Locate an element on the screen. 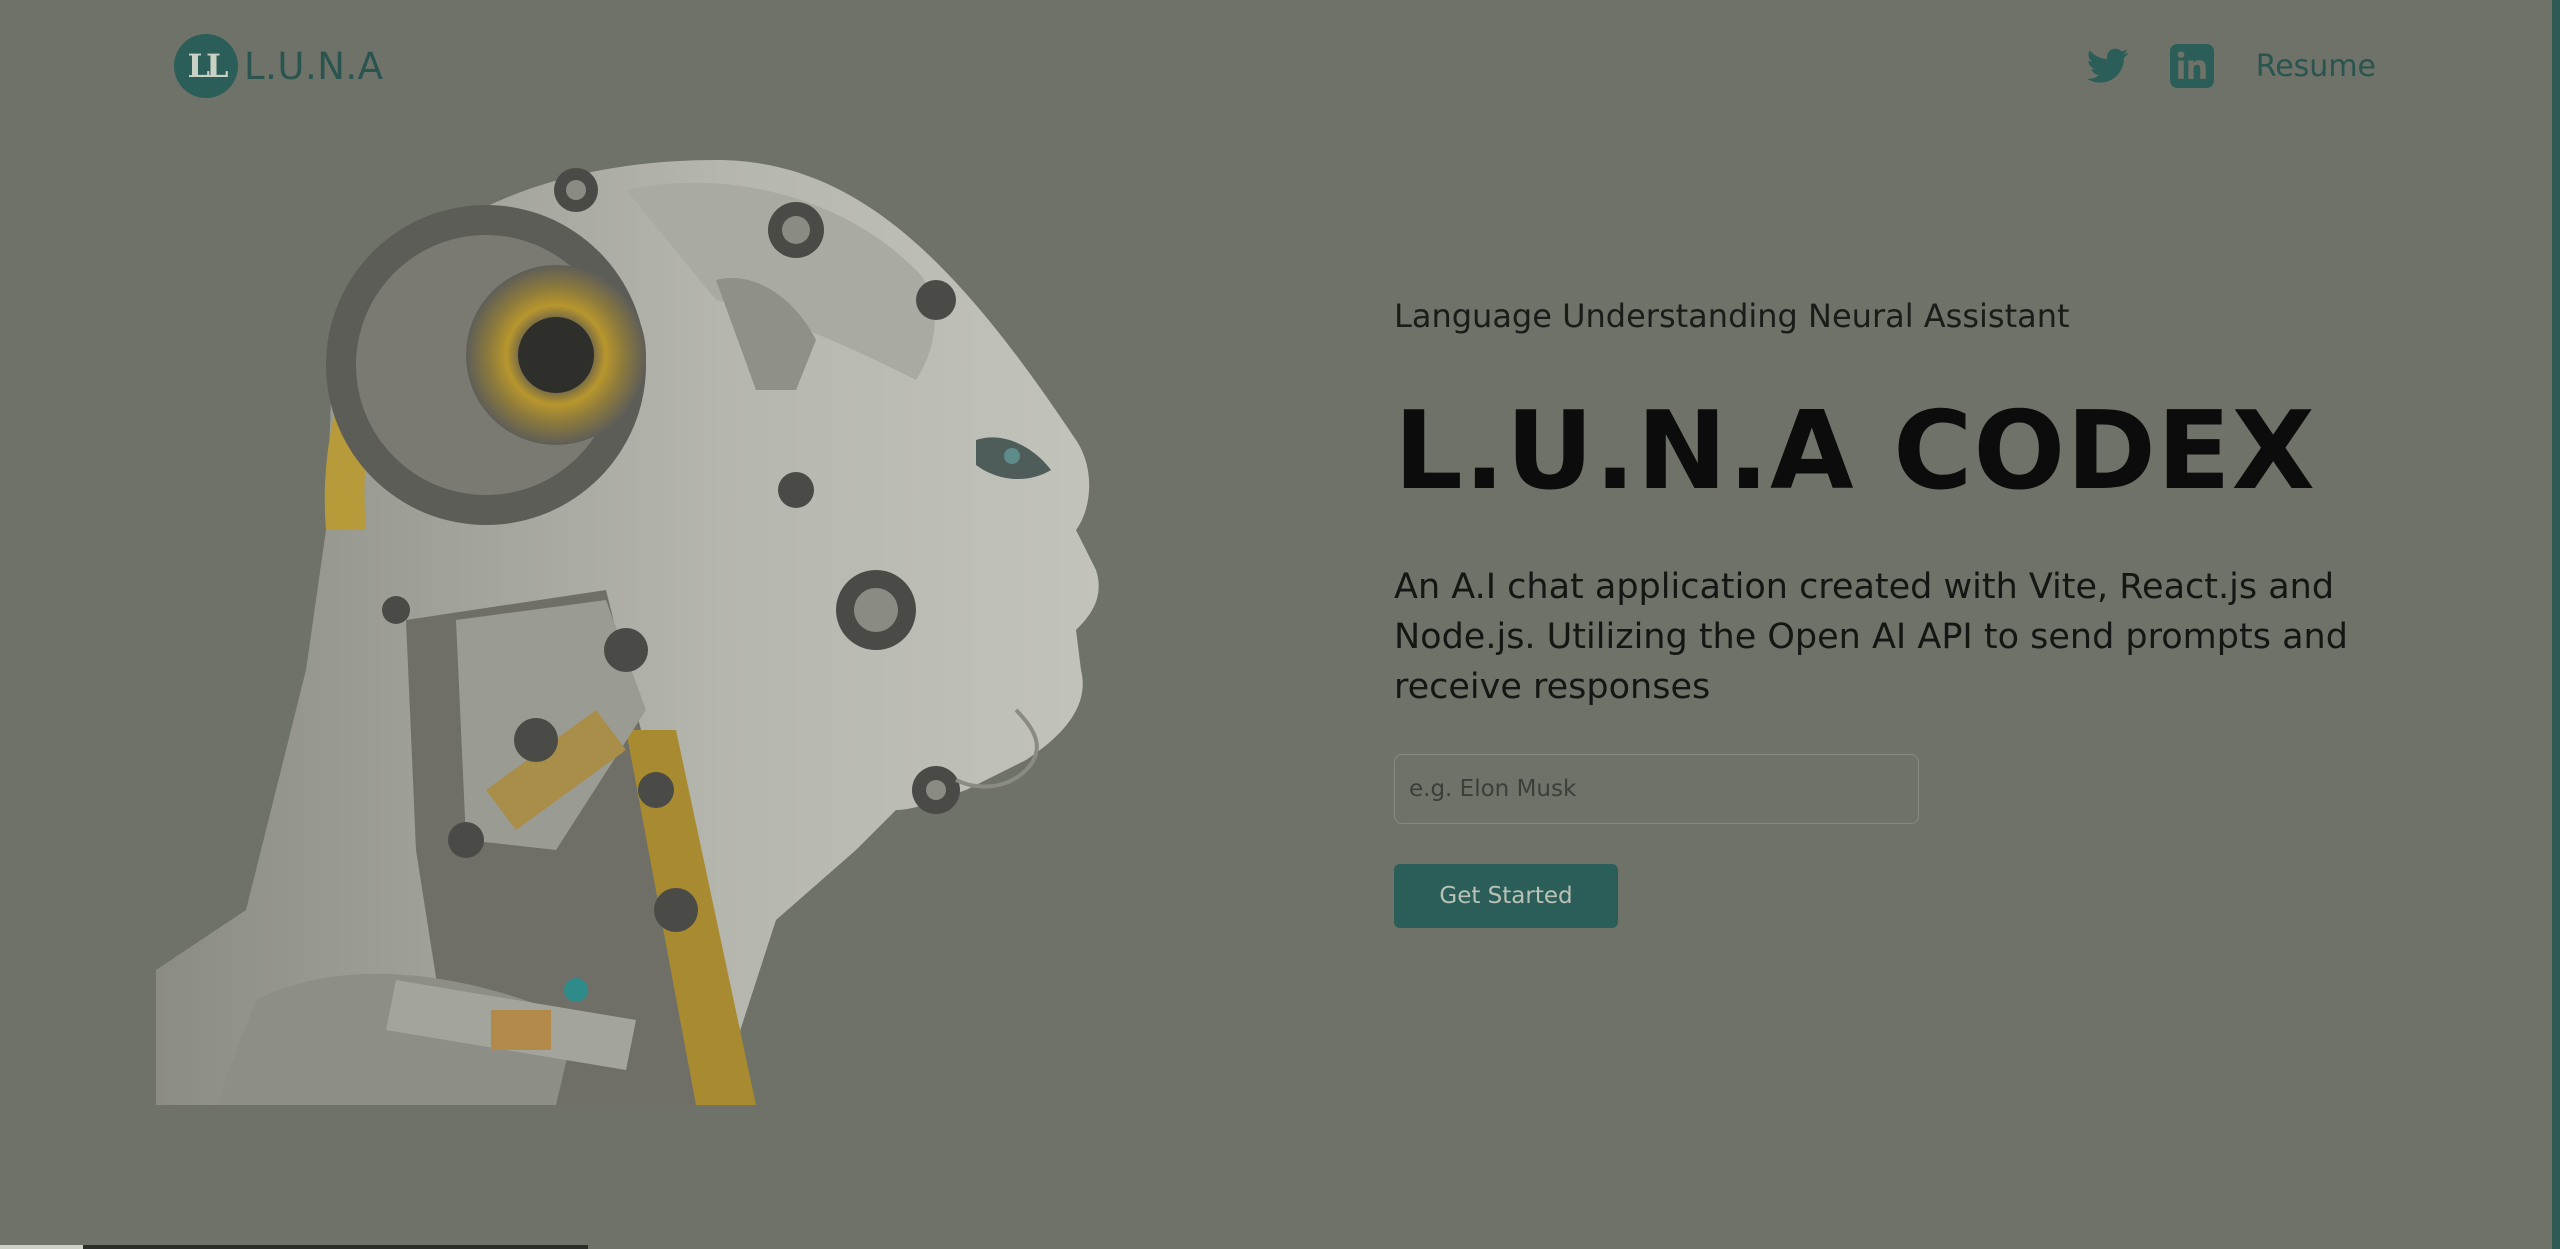 This screenshot has height=1249, width=2560. get-started-button: Get Started is located at coordinates (1506, 896).